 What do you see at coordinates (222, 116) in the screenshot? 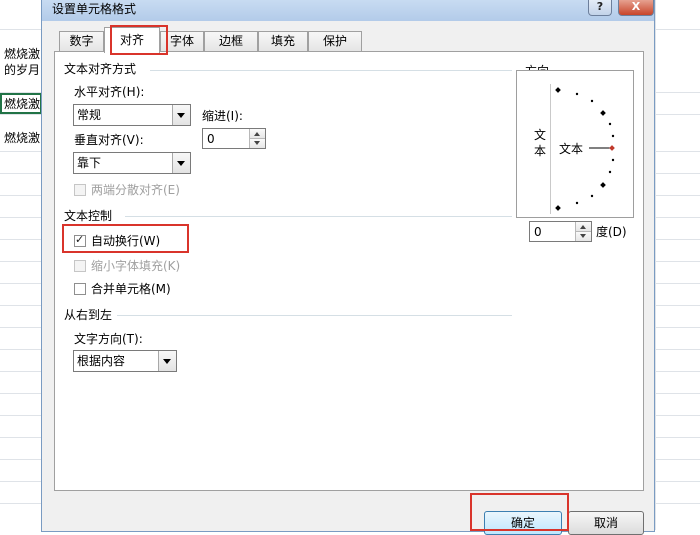
I see `indent-label: 缩进(I):` at bounding box center [222, 116].